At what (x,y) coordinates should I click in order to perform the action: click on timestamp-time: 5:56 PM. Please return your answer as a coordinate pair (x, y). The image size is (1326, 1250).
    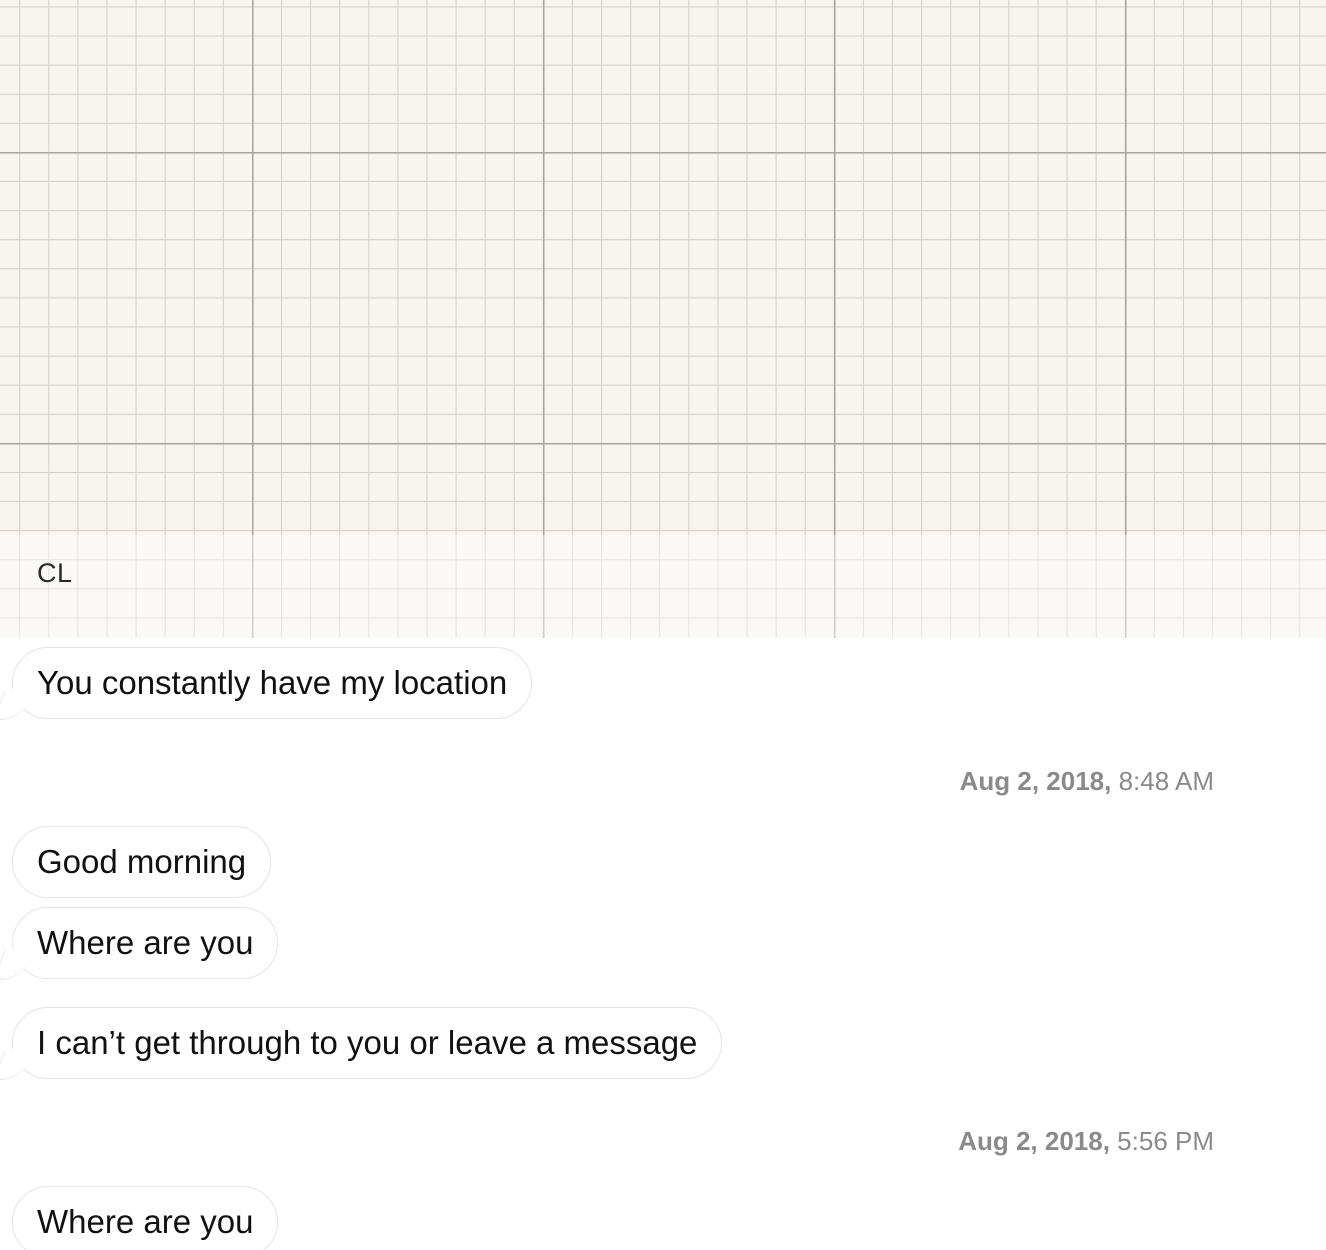
    Looking at the image, I should click on (1165, 1141).